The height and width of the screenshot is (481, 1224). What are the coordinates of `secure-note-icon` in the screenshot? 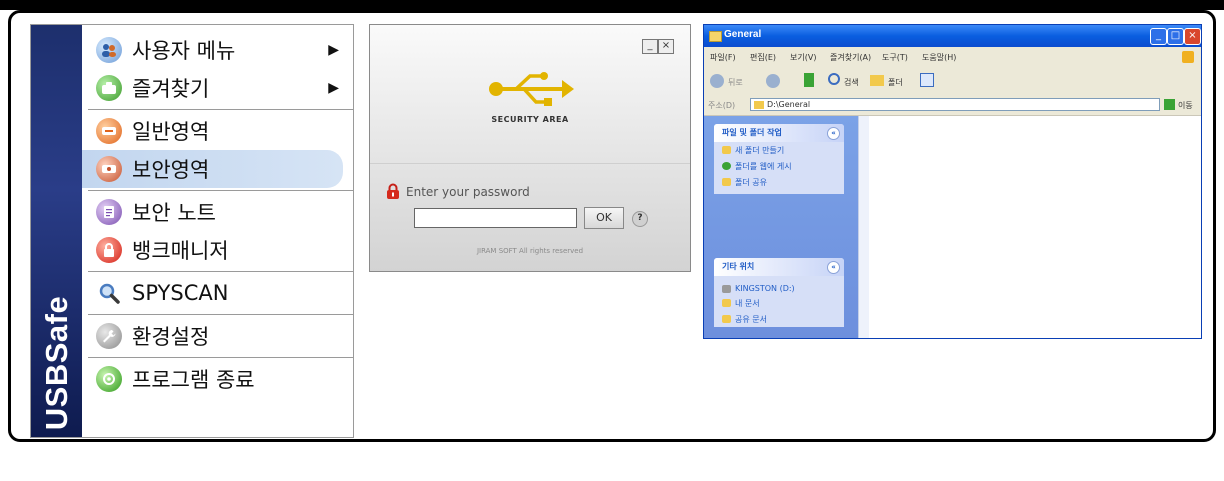 It's located at (109, 212).